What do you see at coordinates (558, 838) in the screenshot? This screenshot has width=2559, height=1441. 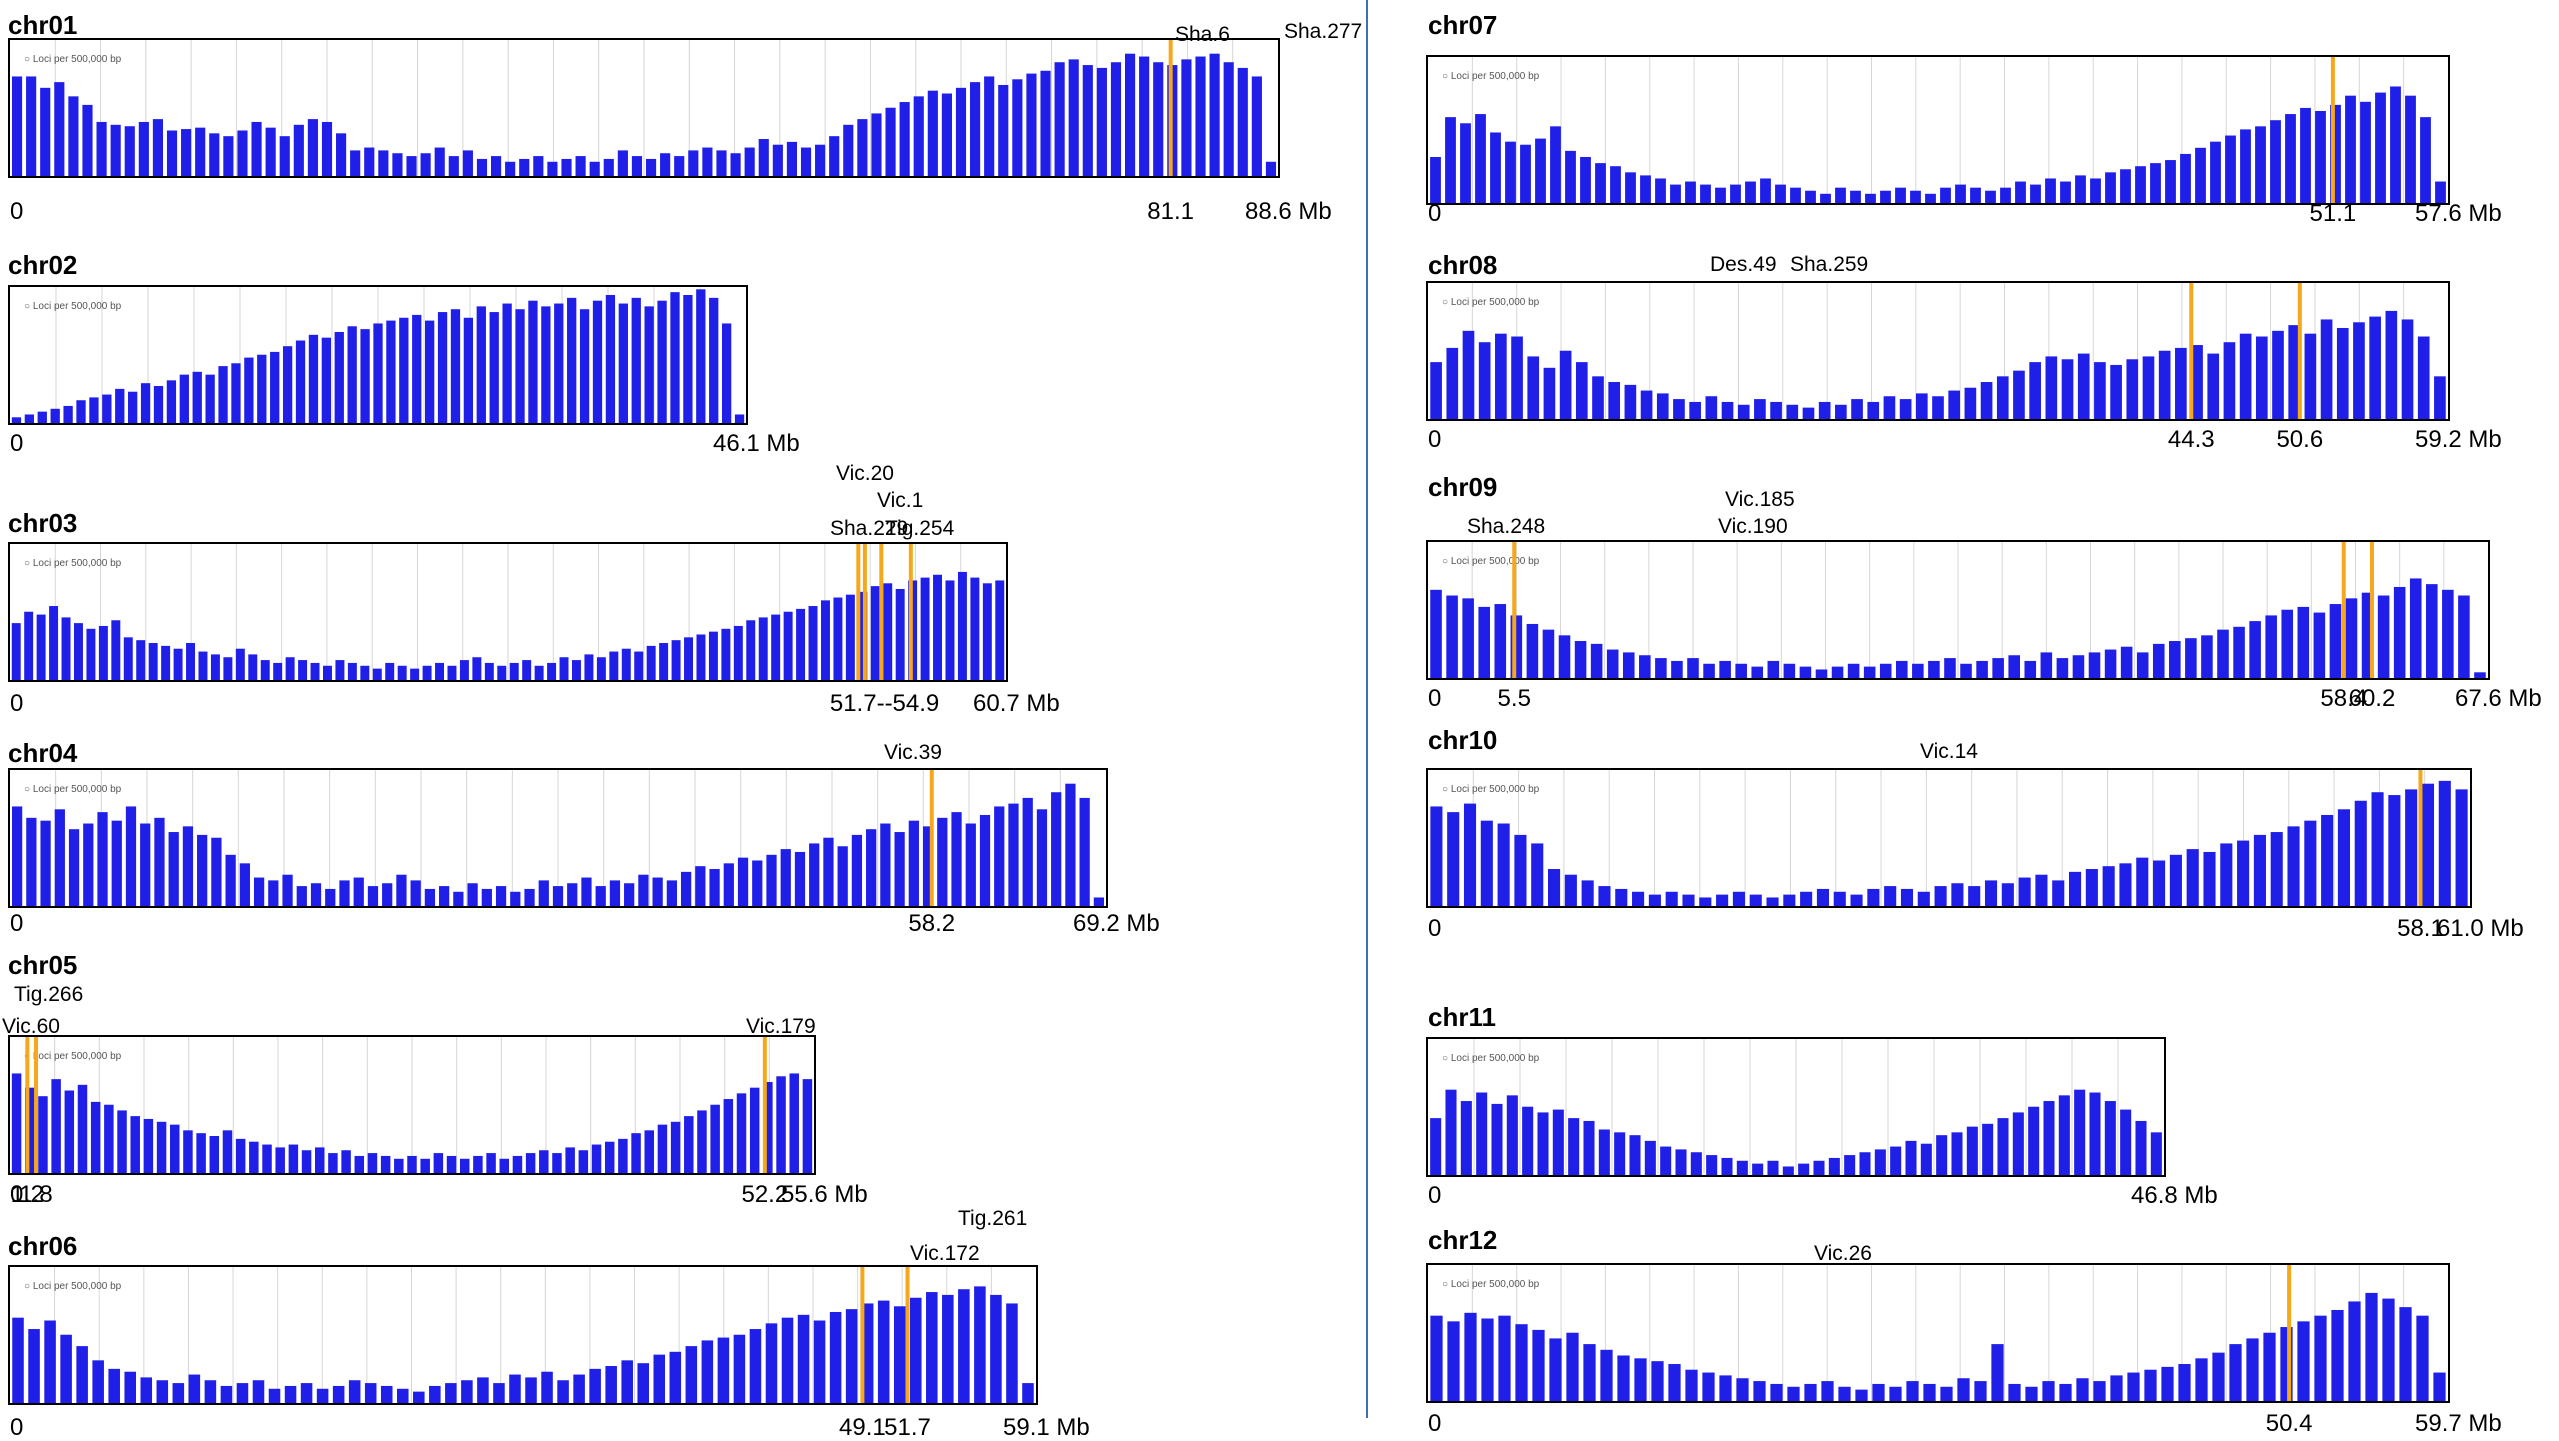 I see `chromosome-density-plot: ○ Loci per 500,000 bp` at bounding box center [558, 838].